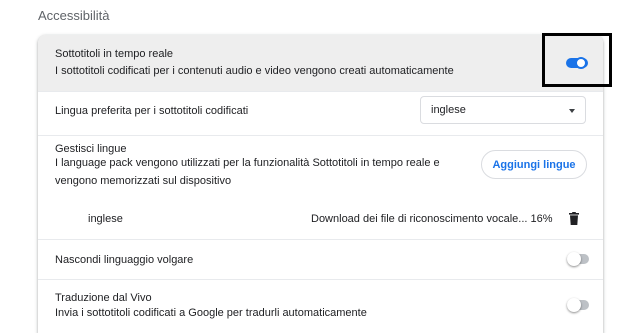 The width and height of the screenshot is (640, 333). What do you see at coordinates (105, 219) in the screenshot?
I see `language-item-name: inglese` at bounding box center [105, 219].